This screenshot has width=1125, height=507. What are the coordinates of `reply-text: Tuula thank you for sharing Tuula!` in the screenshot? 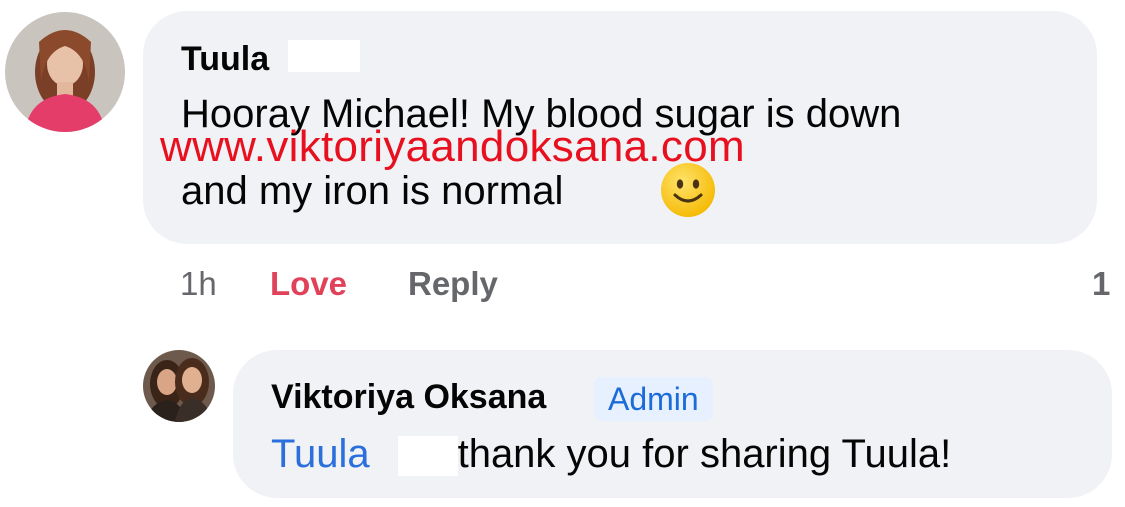 It's located at (611, 454).